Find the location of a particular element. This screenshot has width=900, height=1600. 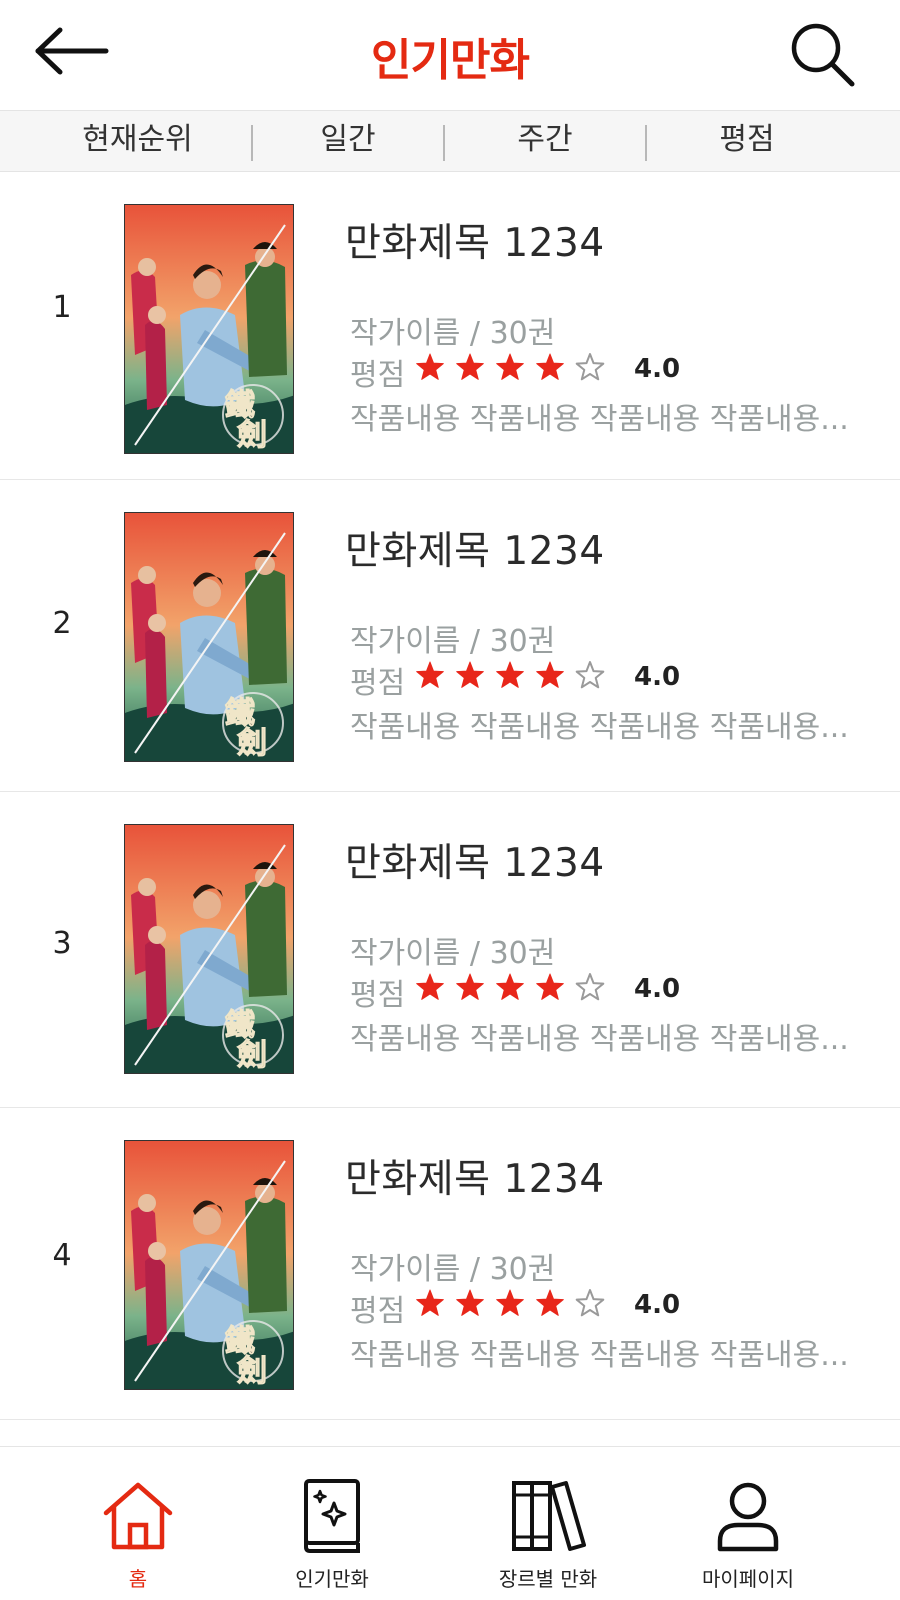

search-icon is located at coordinates (823, 55).